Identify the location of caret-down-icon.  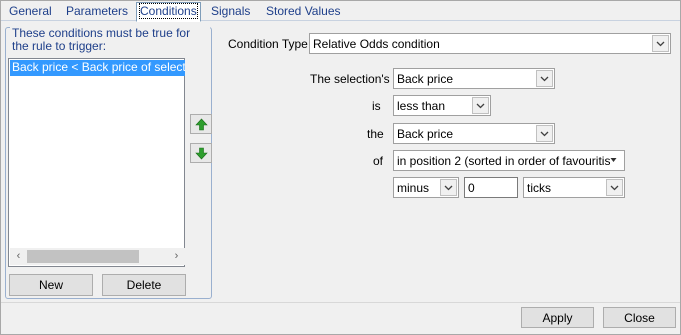
(614, 160).